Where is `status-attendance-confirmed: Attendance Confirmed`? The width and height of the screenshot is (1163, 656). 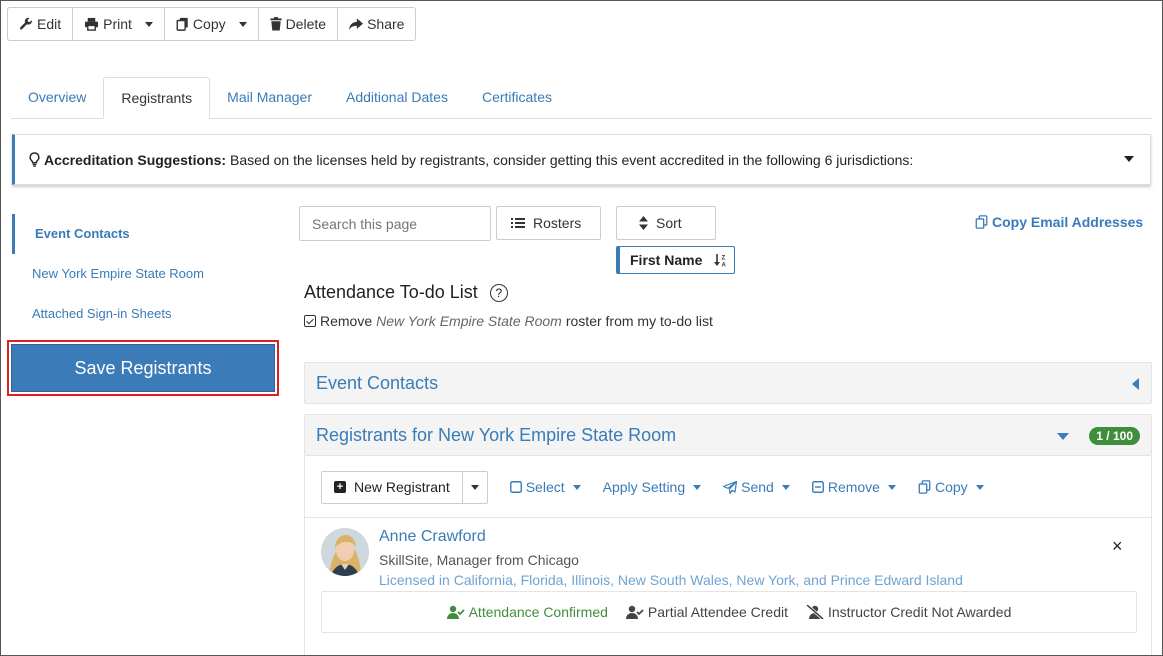
status-attendance-confirmed: Attendance Confirmed is located at coordinates (527, 612).